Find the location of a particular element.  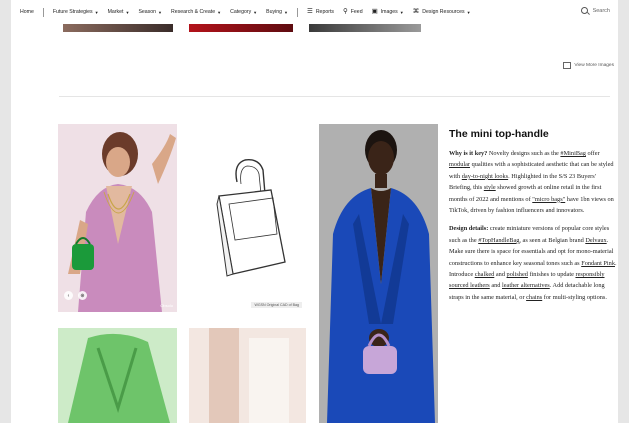

inline-link: modular is located at coordinates (459, 164).